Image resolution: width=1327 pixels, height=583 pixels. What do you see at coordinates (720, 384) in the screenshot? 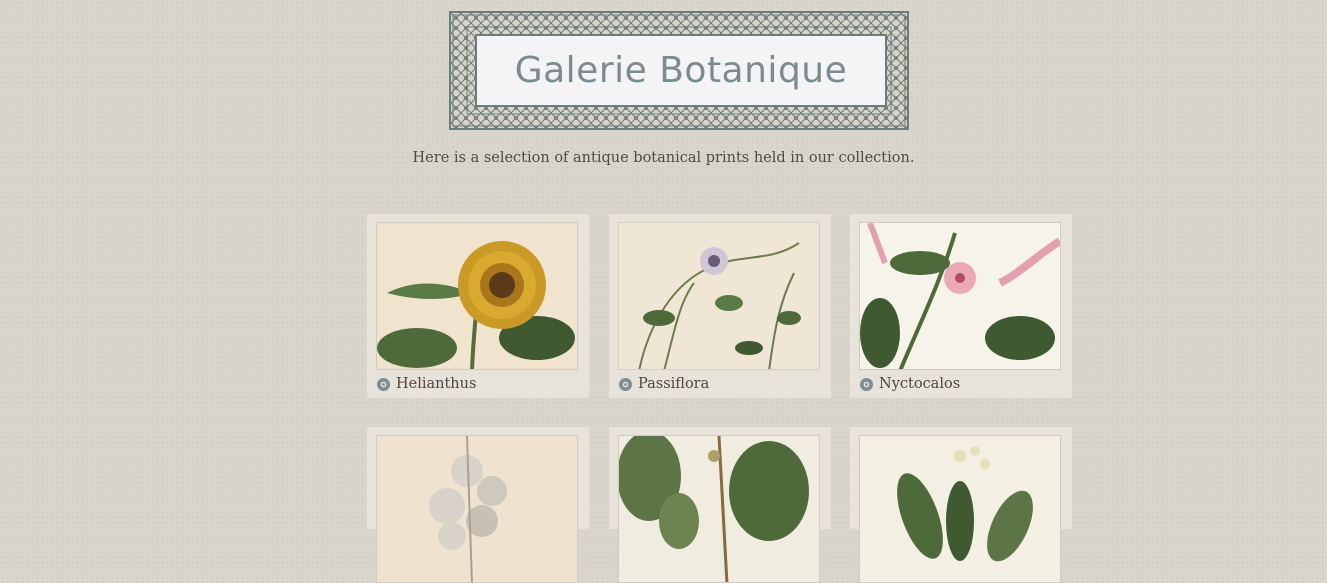
I see `gallery-caption: Passiflora` at bounding box center [720, 384].